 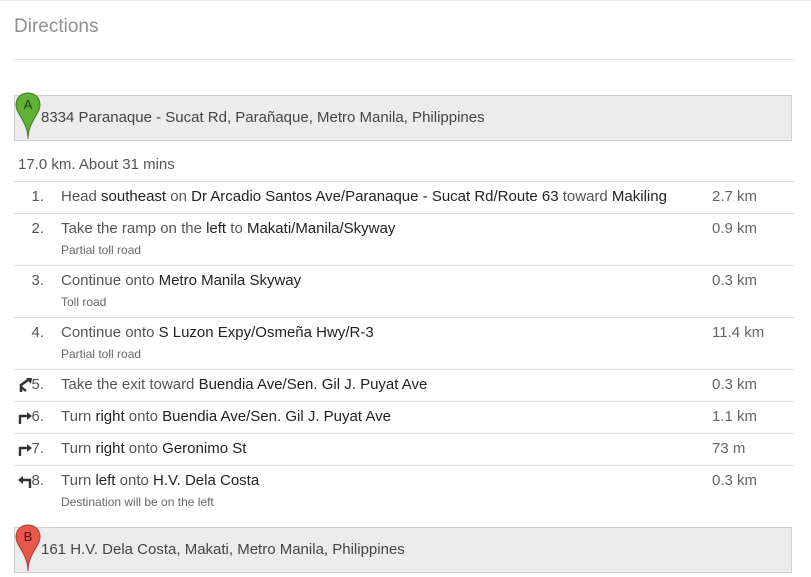 What do you see at coordinates (37, 416) in the screenshot?
I see `step-number: 6.` at bounding box center [37, 416].